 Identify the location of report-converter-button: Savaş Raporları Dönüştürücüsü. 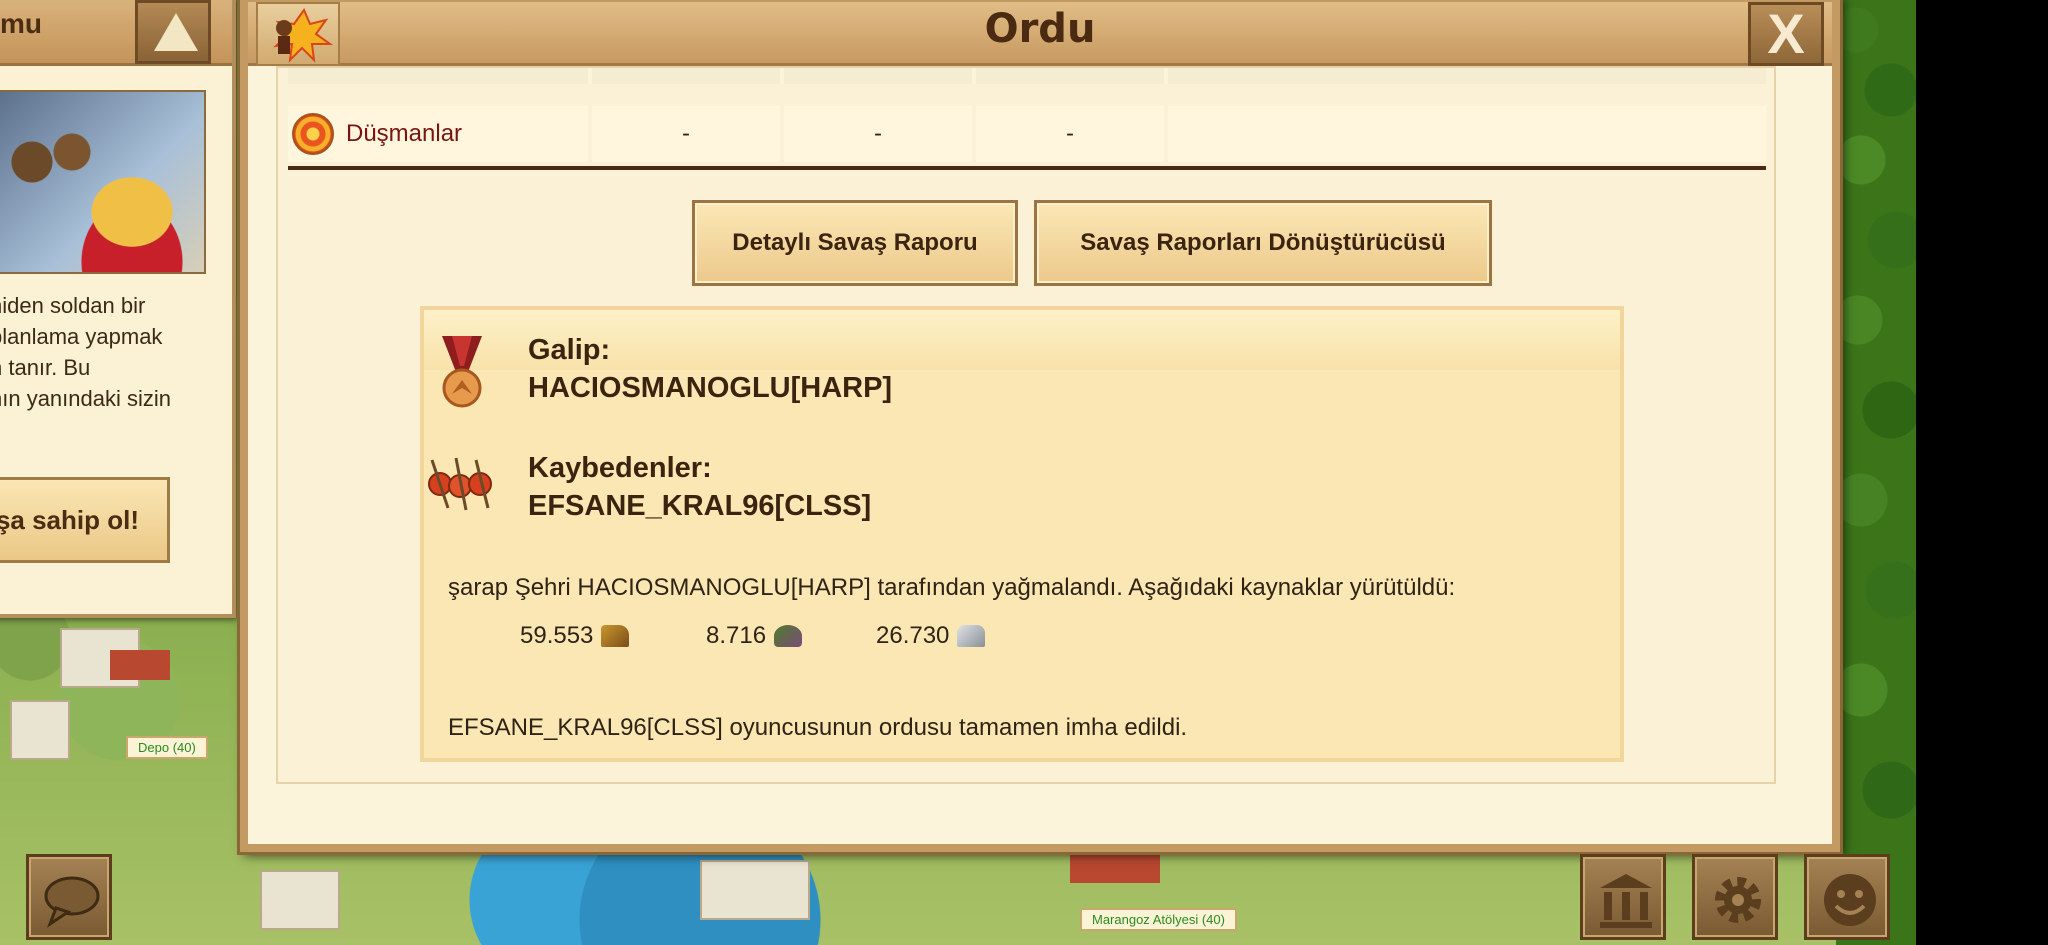
(1263, 243).